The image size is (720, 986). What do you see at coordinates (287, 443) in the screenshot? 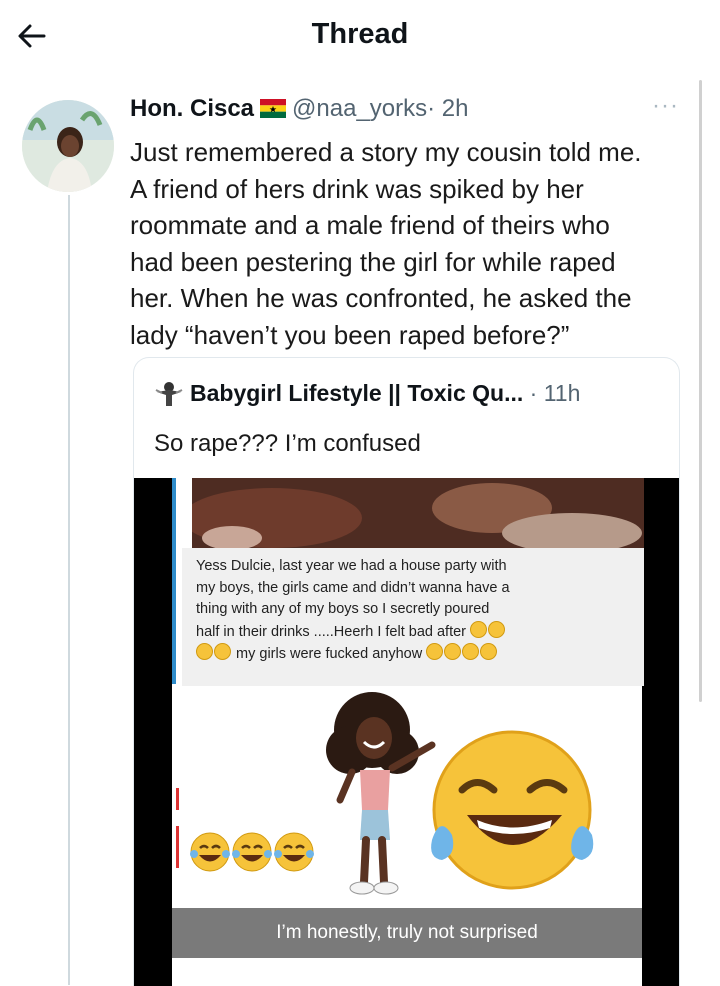
I see `quoted-text: So rape??? I’m confused` at bounding box center [287, 443].